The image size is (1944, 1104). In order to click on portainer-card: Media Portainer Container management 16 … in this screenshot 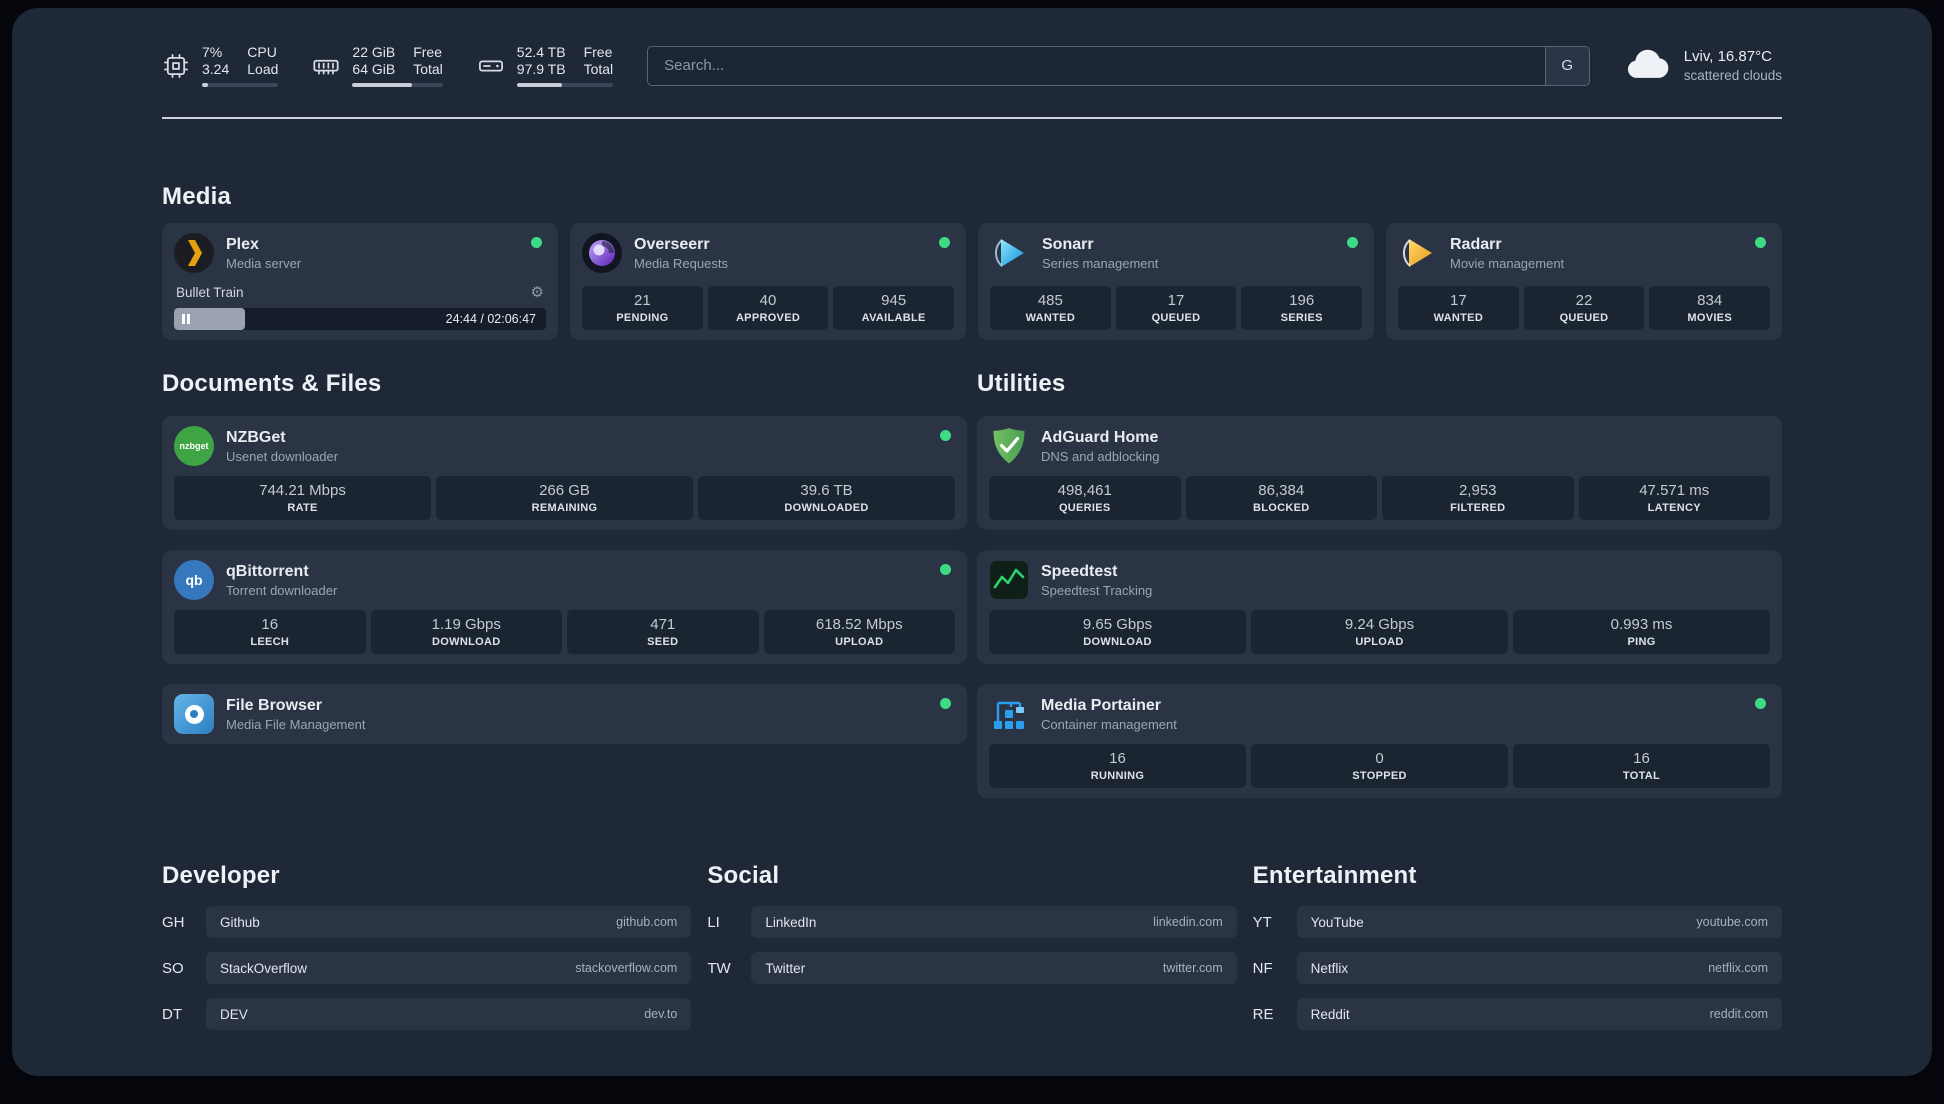, I will do `click(1379, 741)`.